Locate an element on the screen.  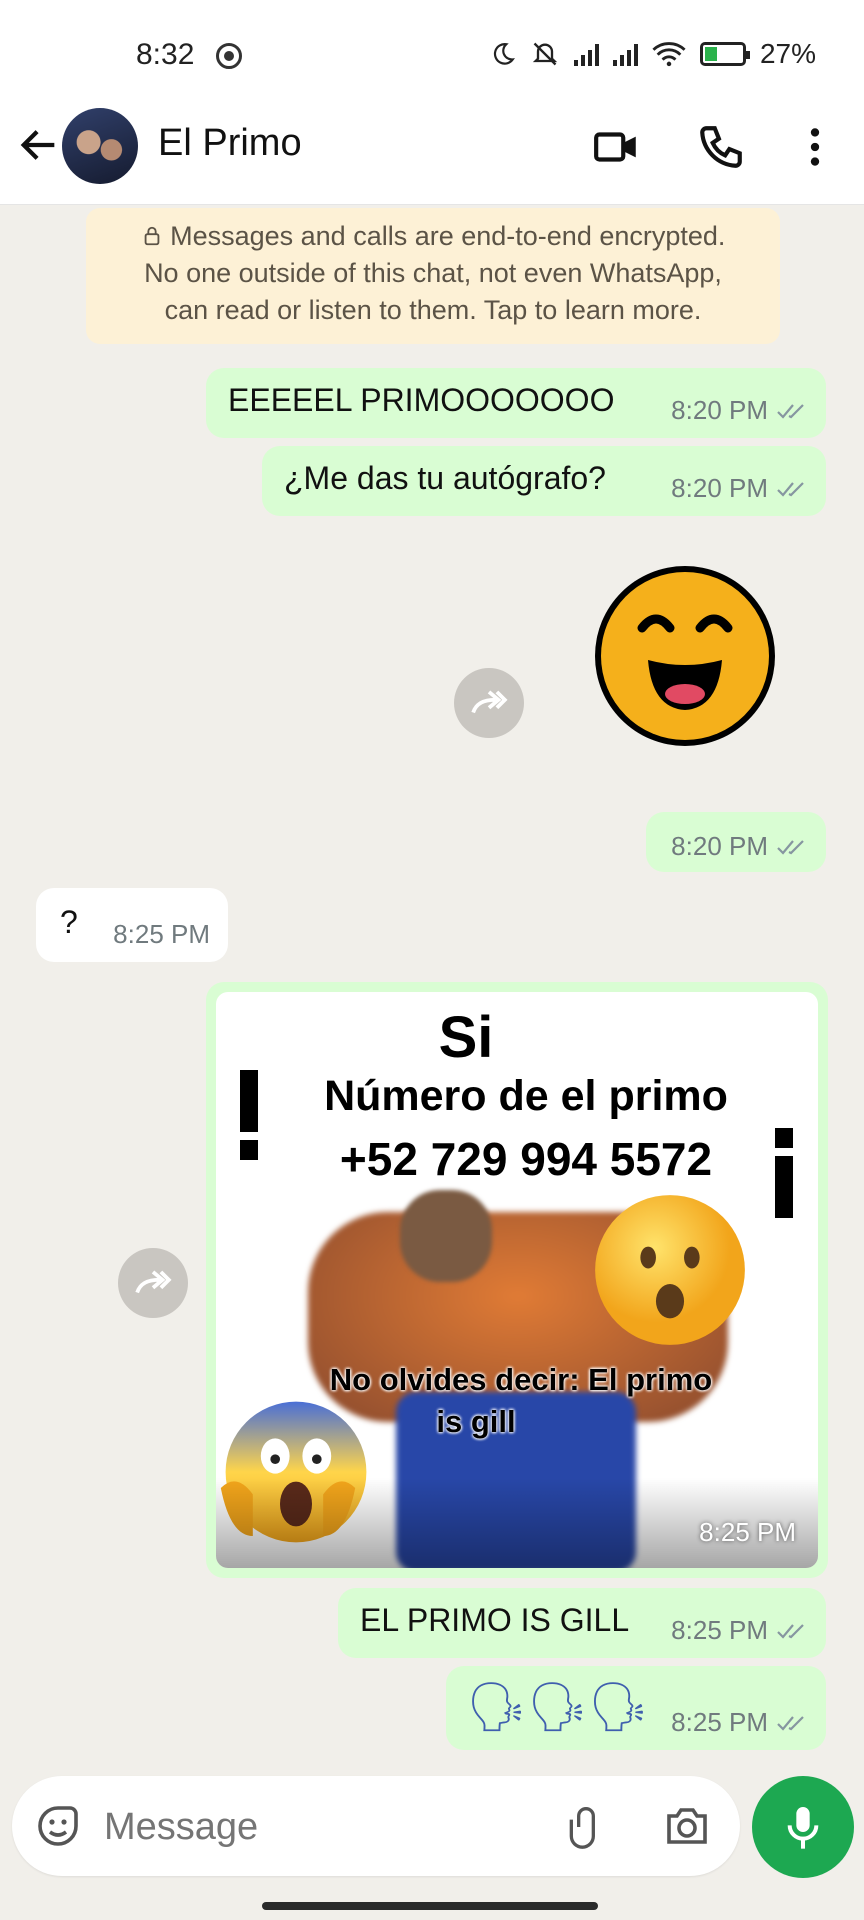
message-input is located at coordinates (284, 1827).